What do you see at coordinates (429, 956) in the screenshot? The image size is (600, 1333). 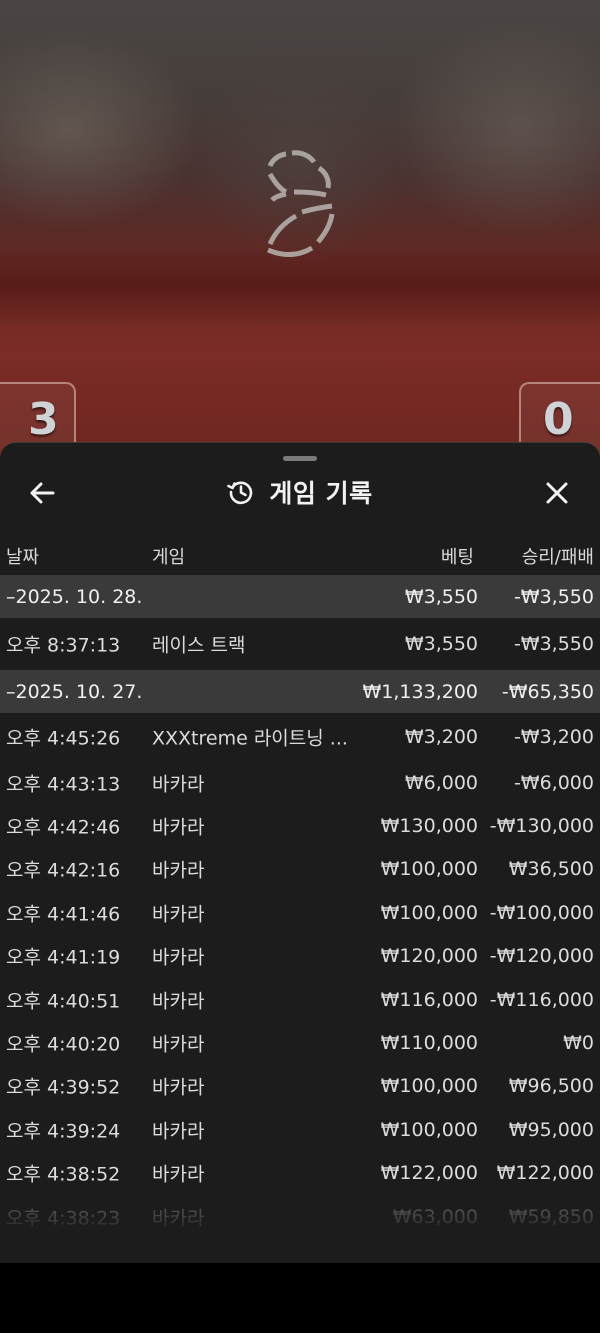 I see `row-bet: ₩120,000` at bounding box center [429, 956].